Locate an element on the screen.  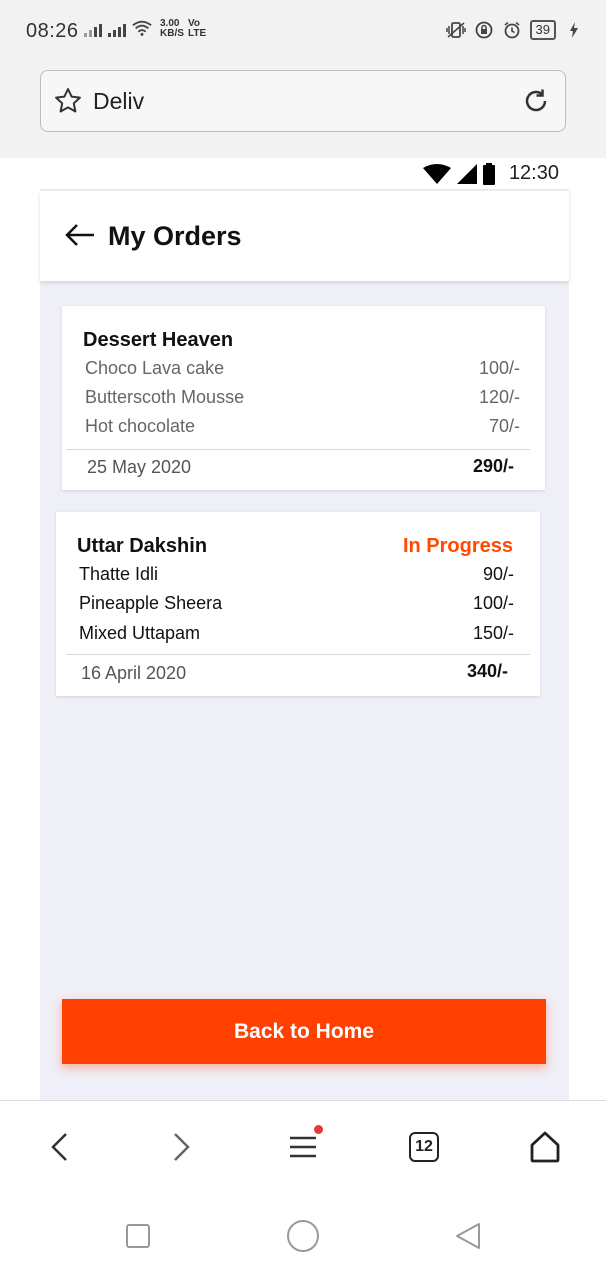
address-bar: Deliv is located at coordinates (303, 101).